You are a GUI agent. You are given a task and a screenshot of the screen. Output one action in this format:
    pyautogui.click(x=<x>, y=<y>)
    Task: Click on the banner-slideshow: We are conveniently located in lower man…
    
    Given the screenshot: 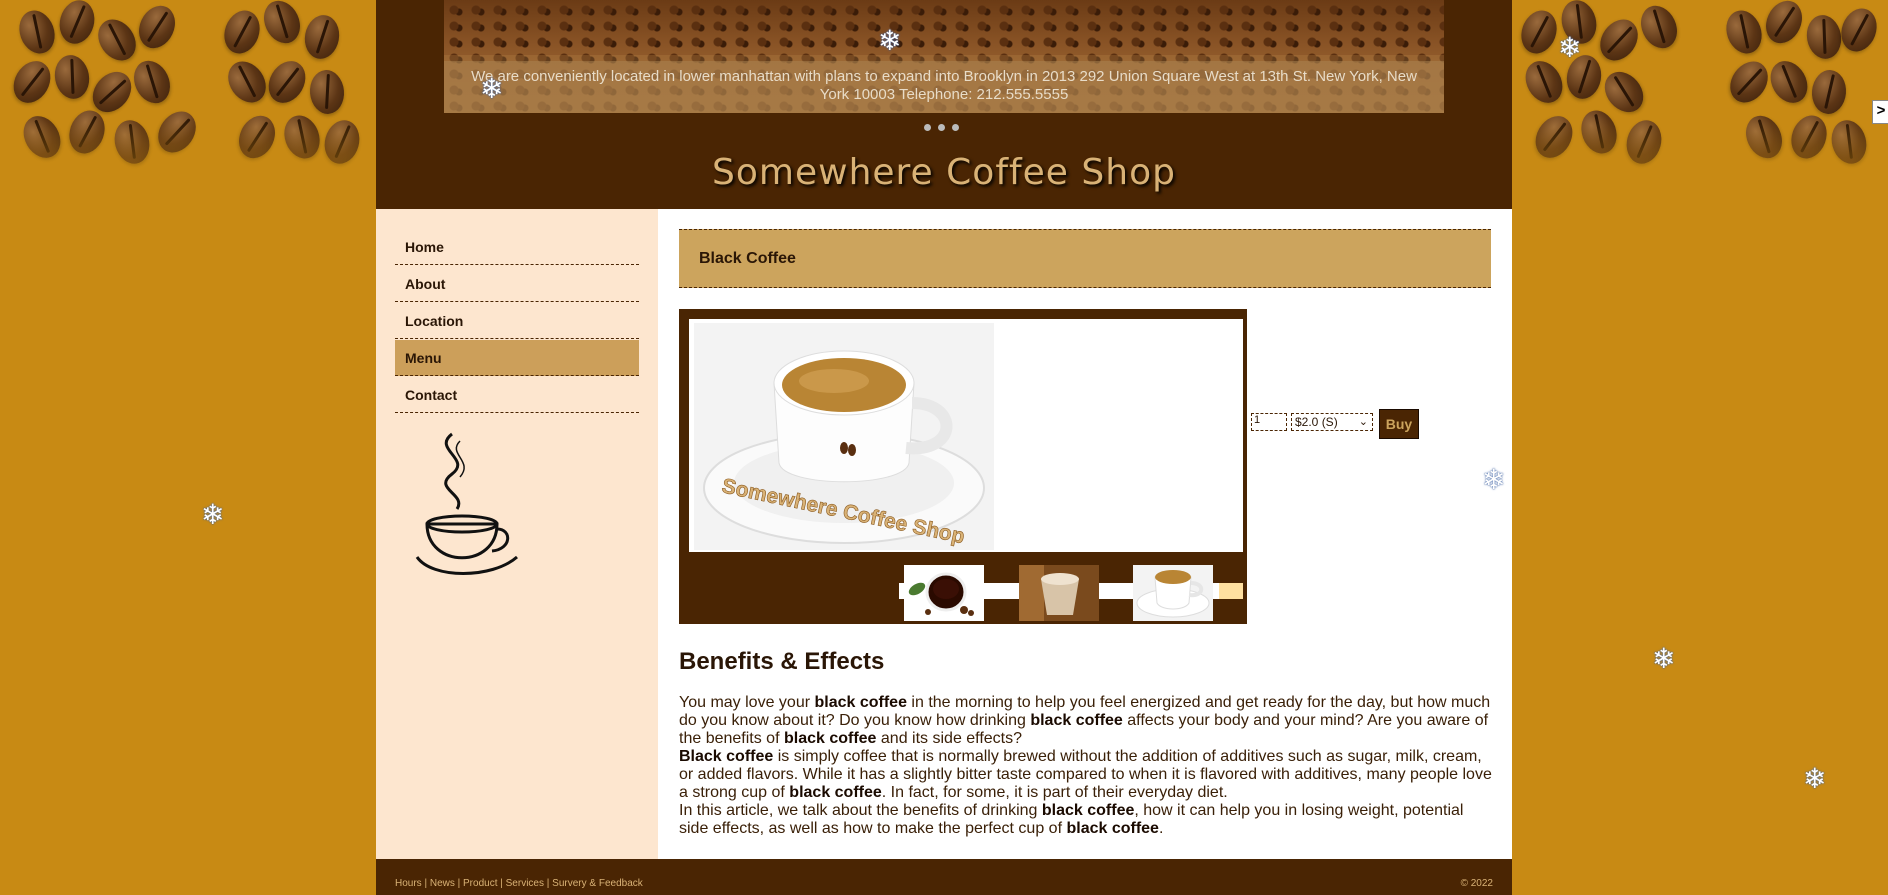 What is the action you would take?
    pyautogui.click(x=944, y=56)
    